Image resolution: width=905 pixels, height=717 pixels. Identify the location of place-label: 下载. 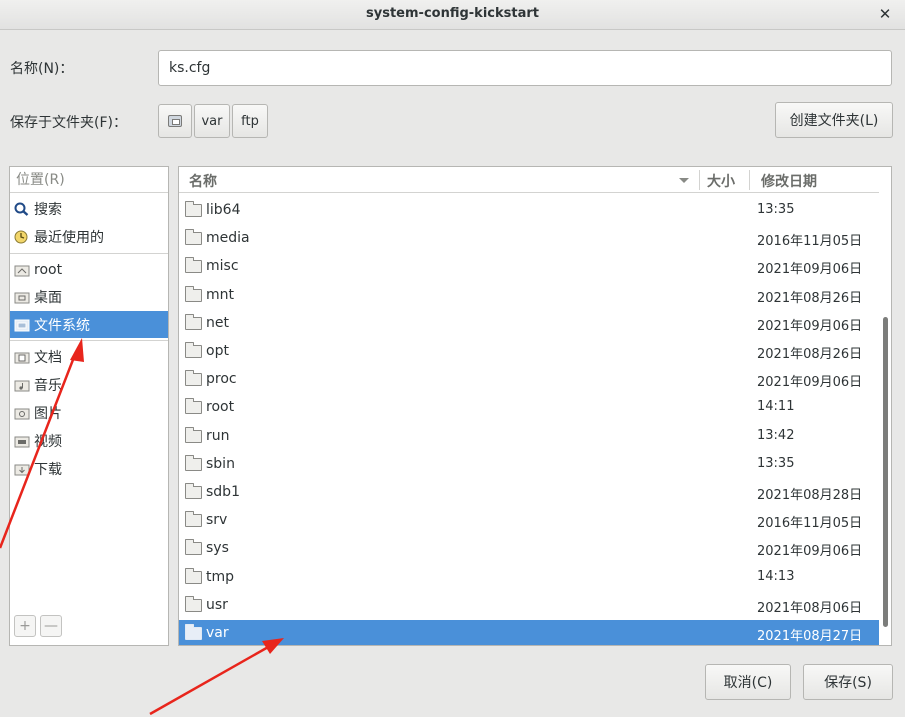
(48, 469).